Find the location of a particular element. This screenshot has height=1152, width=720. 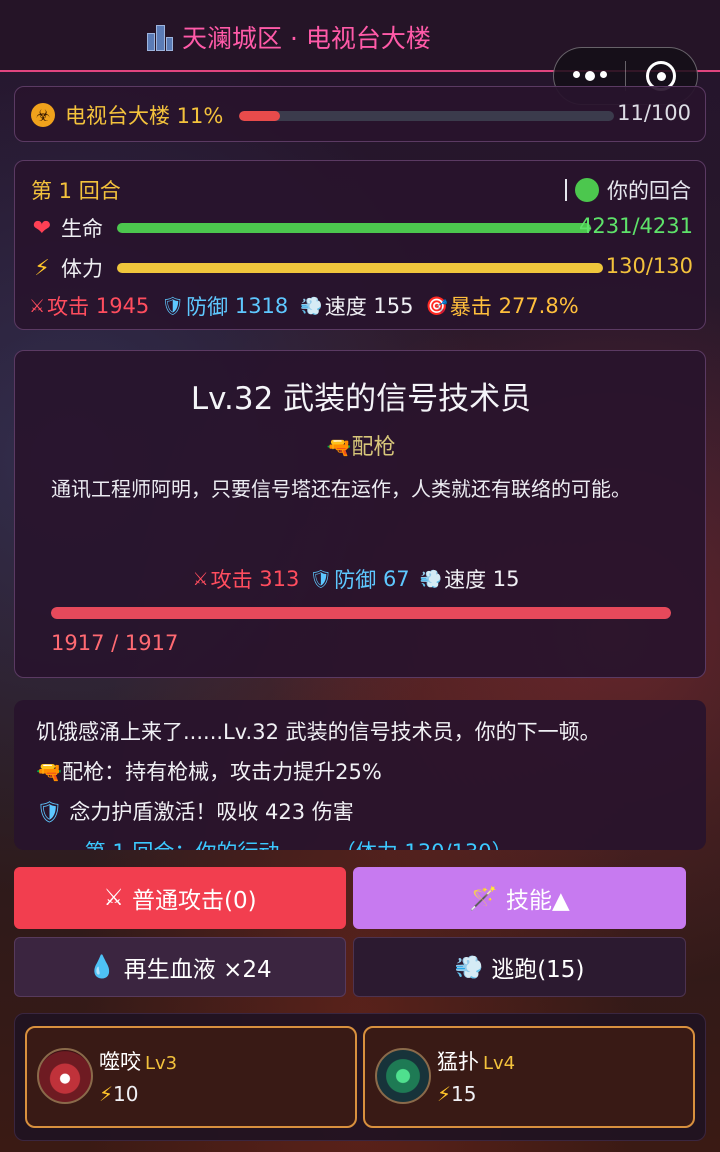

city-icon is located at coordinates (160, 37).